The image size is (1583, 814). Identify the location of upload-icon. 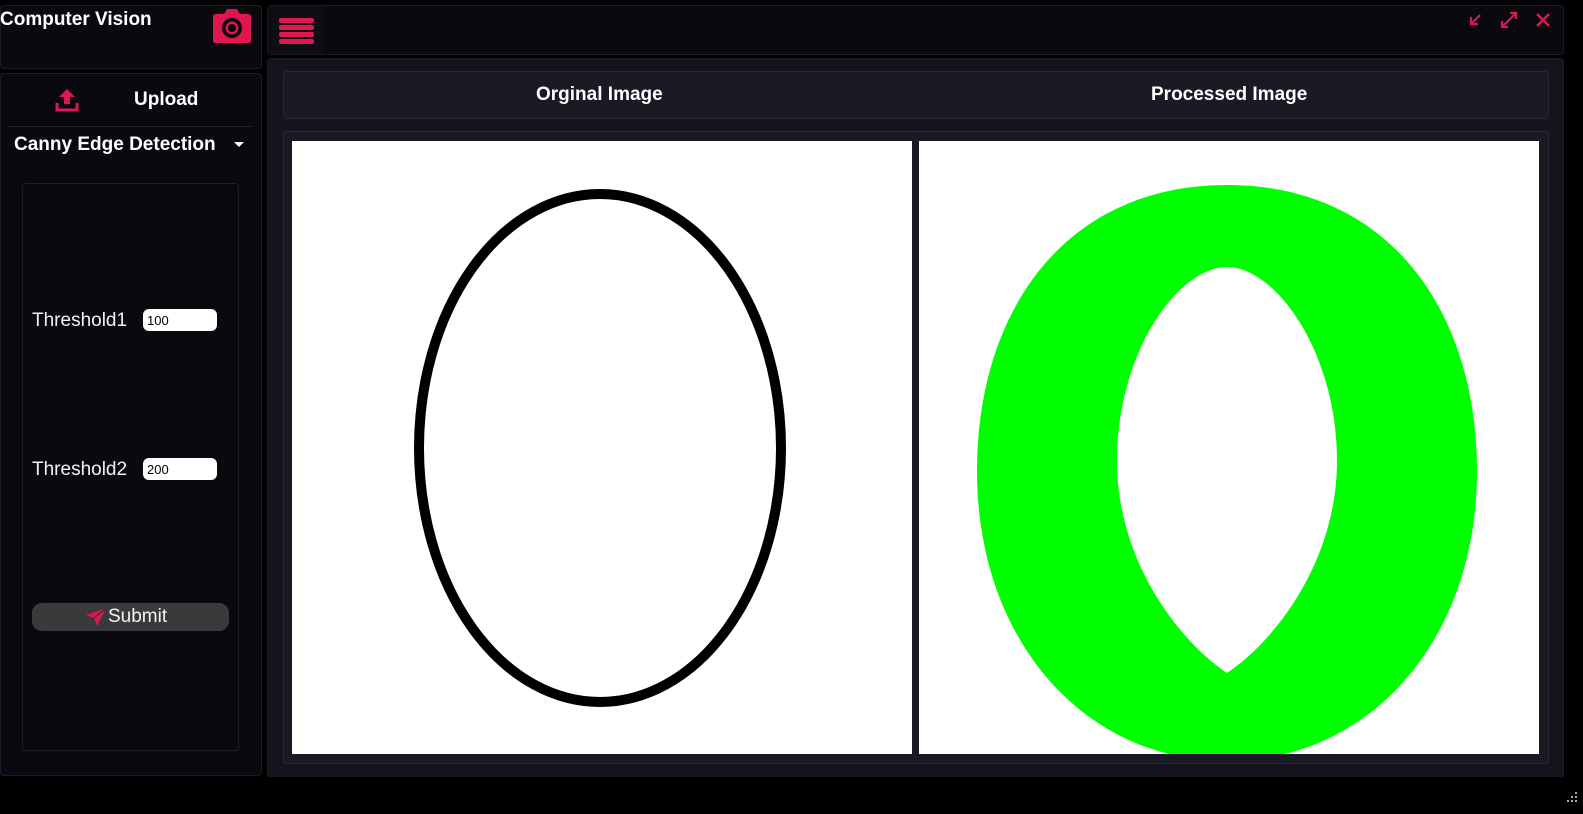
(67, 100).